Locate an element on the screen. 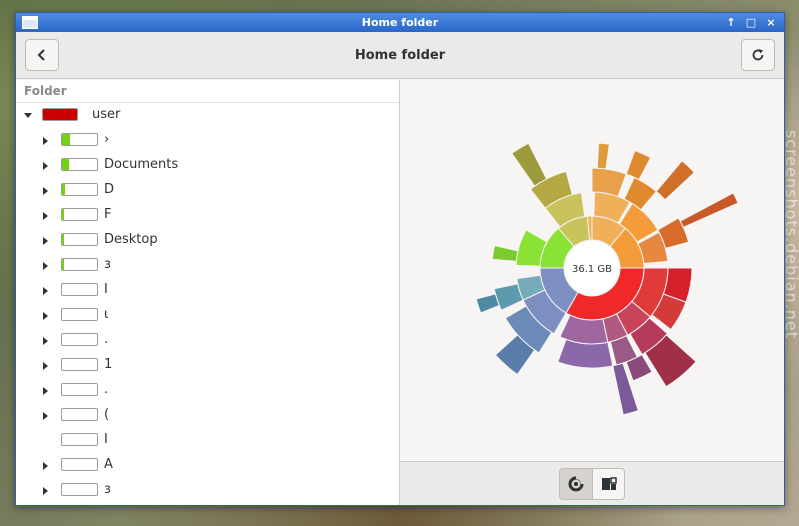 The width and height of the screenshot is (799, 526). window-controls: ↑ □ × is located at coordinates (751, 22).